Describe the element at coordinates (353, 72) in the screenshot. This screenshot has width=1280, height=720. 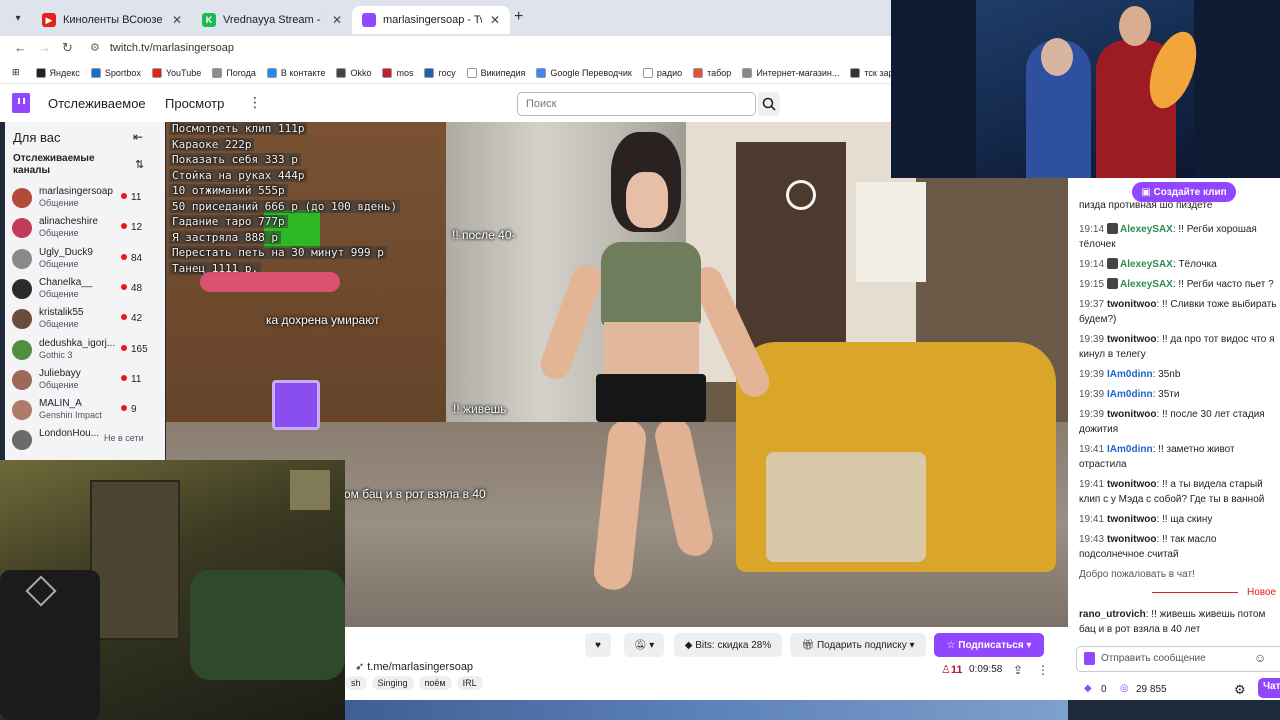
I see `bookmark-item: Okko` at that location.